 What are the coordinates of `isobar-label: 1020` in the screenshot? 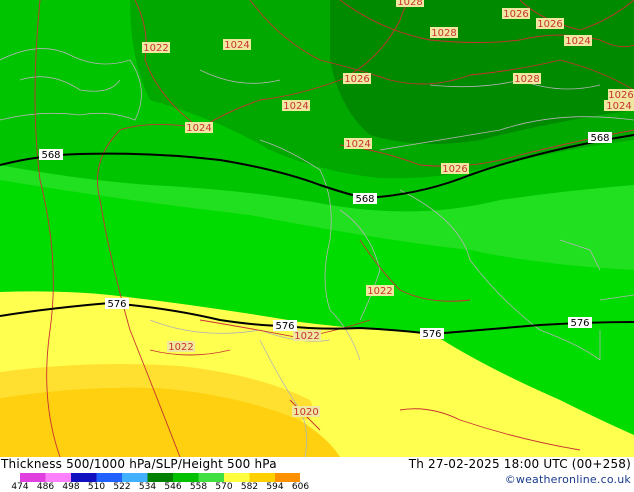 It's located at (306, 412).